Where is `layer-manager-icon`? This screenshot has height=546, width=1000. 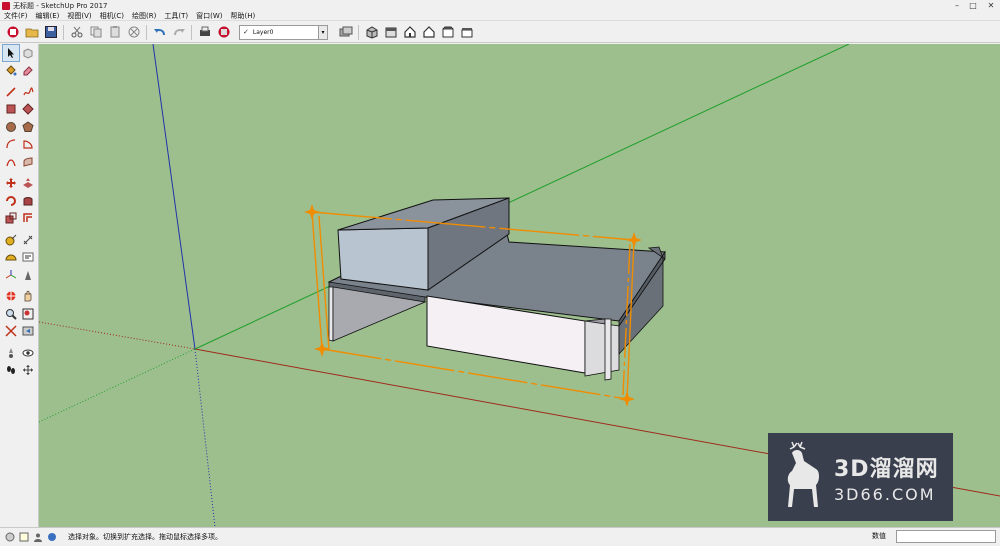 layer-manager-icon is located at coordinates (345, 32).